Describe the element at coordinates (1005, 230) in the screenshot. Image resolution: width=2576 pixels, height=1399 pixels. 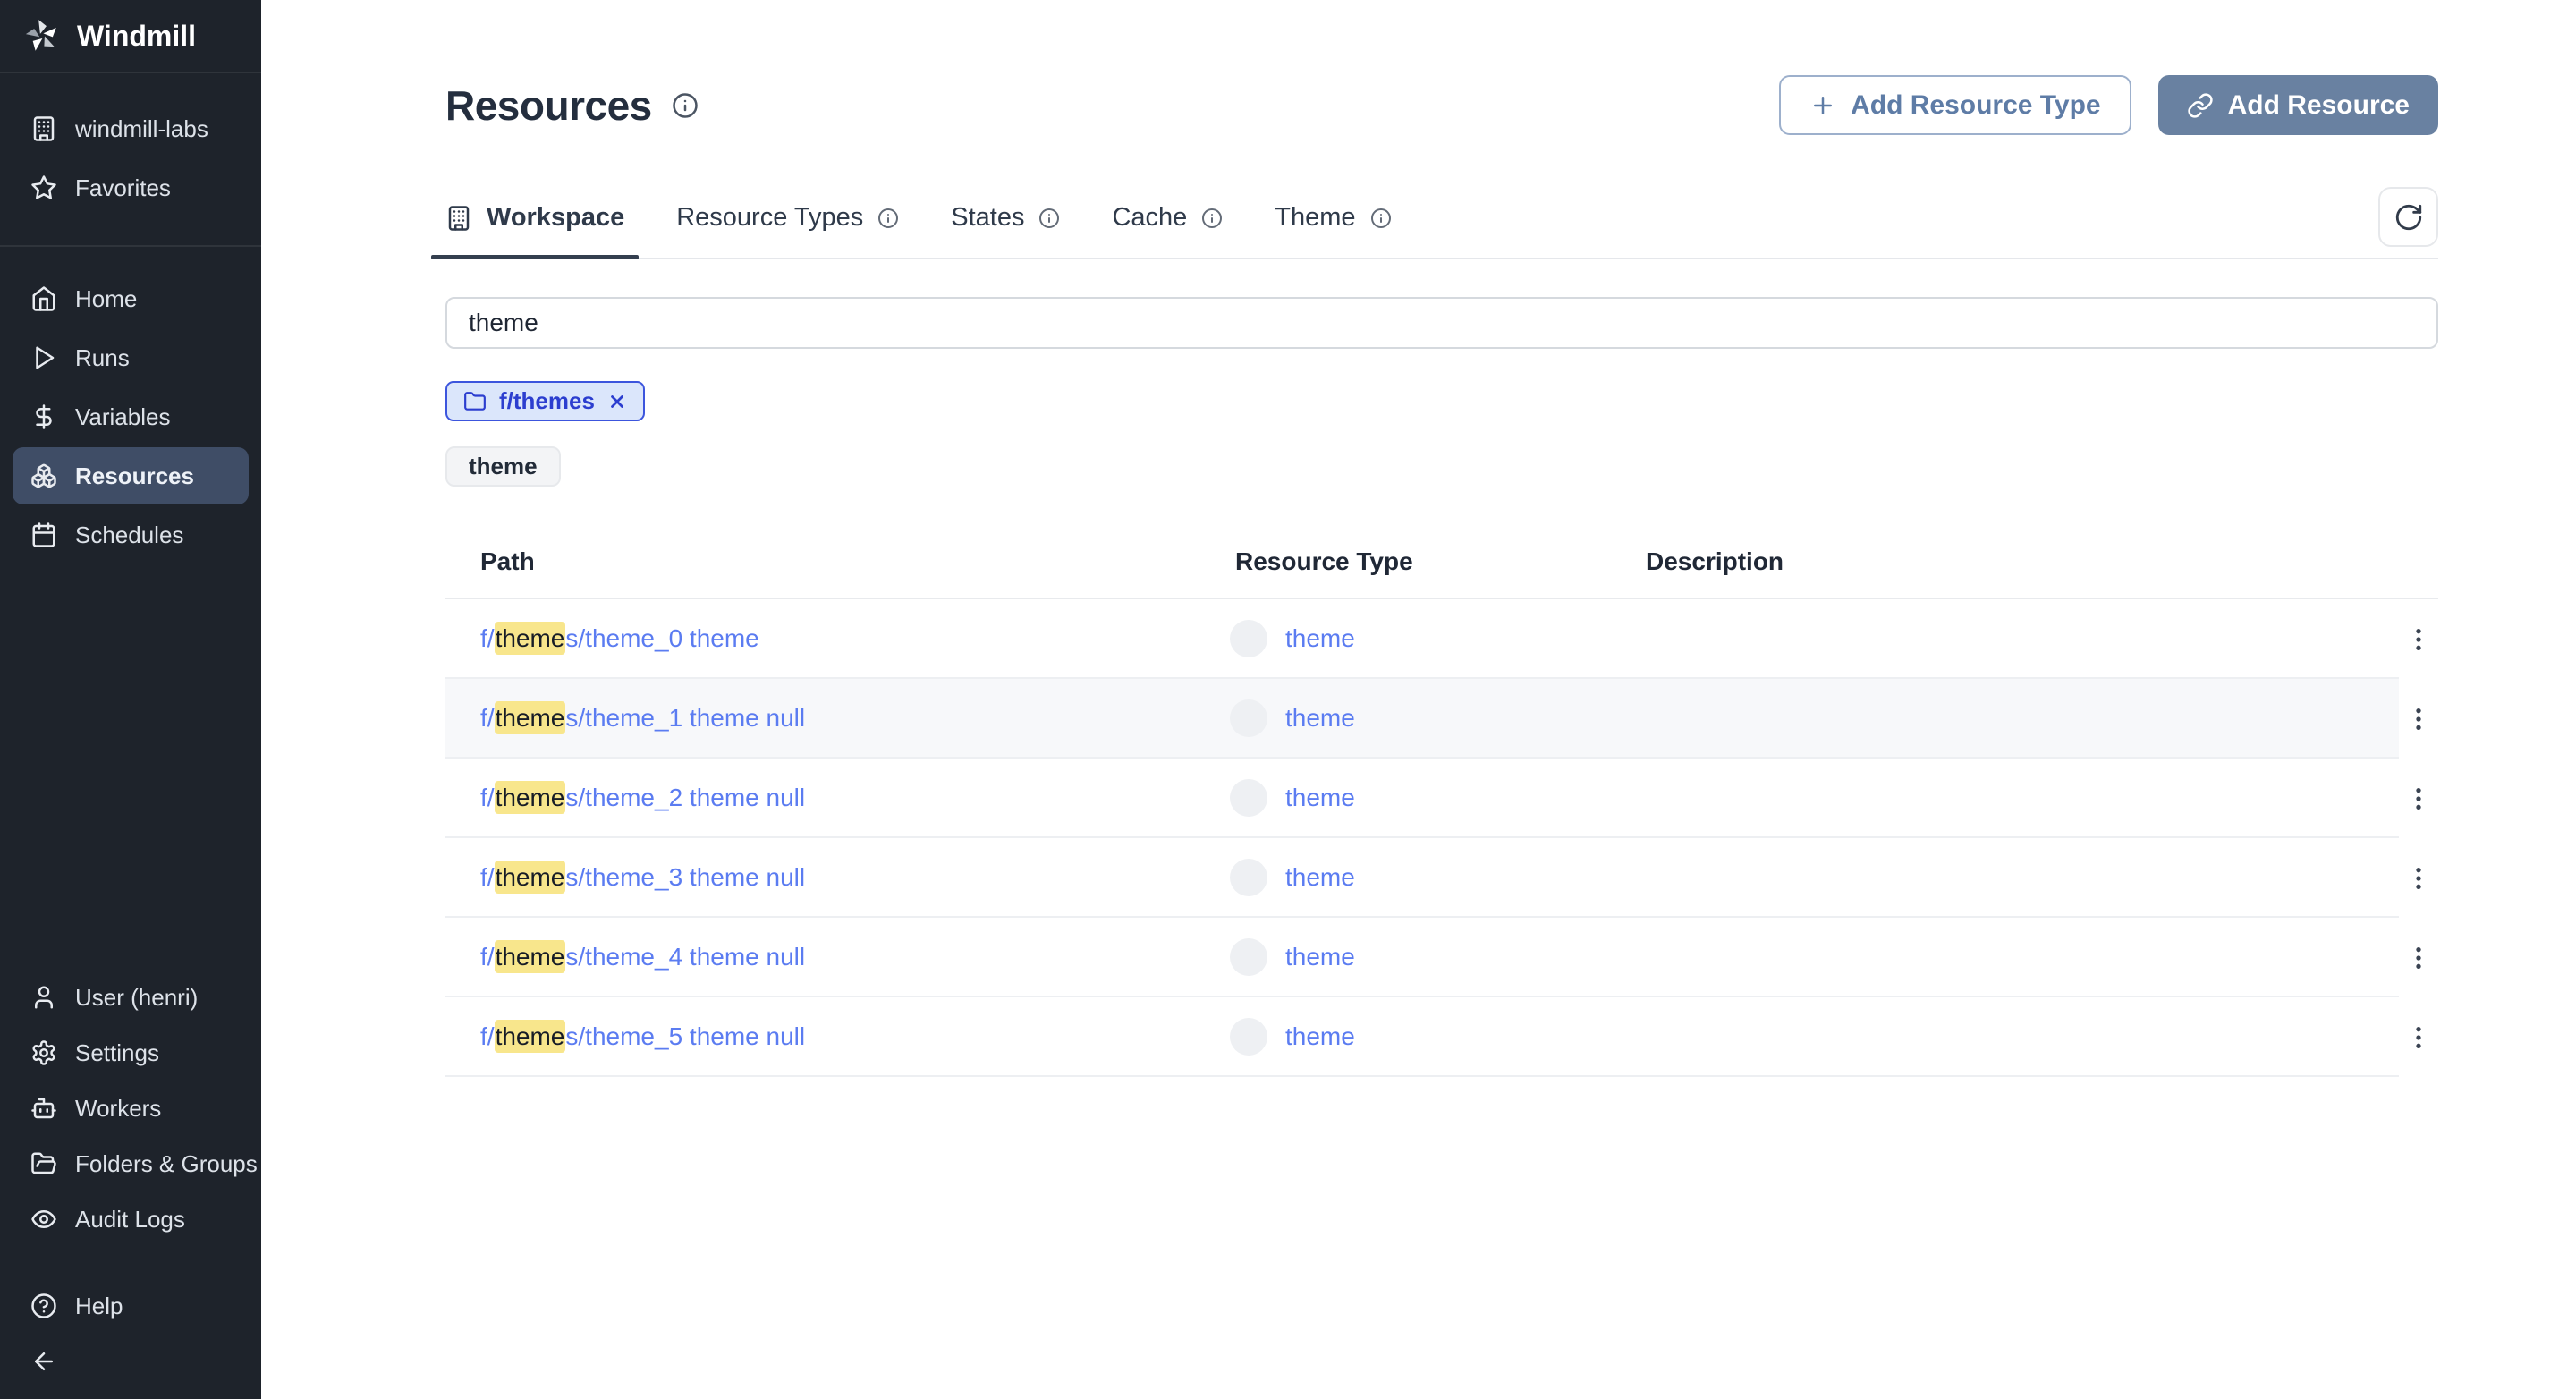
I see `tab-states: States` at that location.